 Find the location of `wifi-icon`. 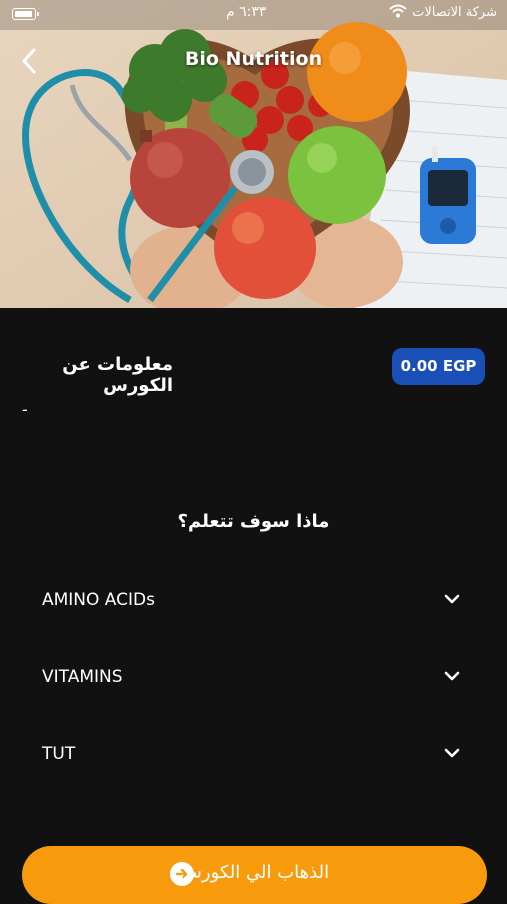

wifi-icon is located at coordinates (398, 11).